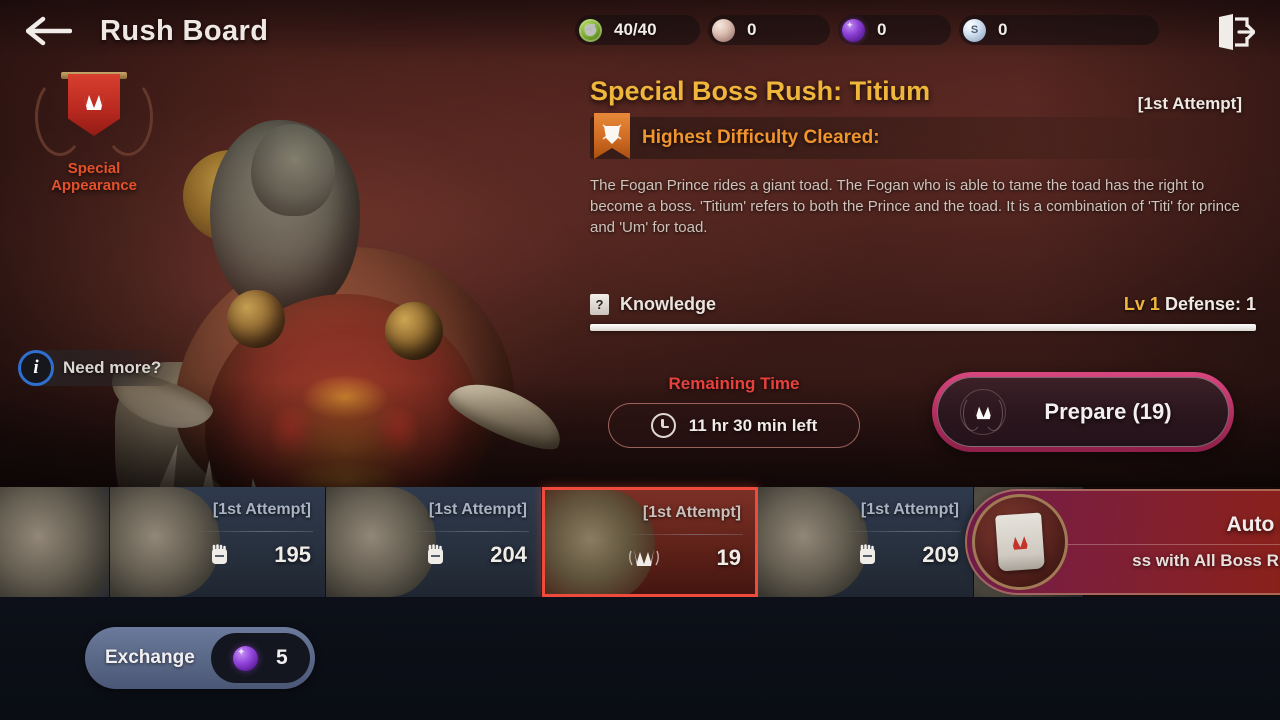 The width and height of the screenshot is (1280, 720). Describe the element at coordinates (940, 554) in the screenshot. I see `boss-card-value: 209` at that location.